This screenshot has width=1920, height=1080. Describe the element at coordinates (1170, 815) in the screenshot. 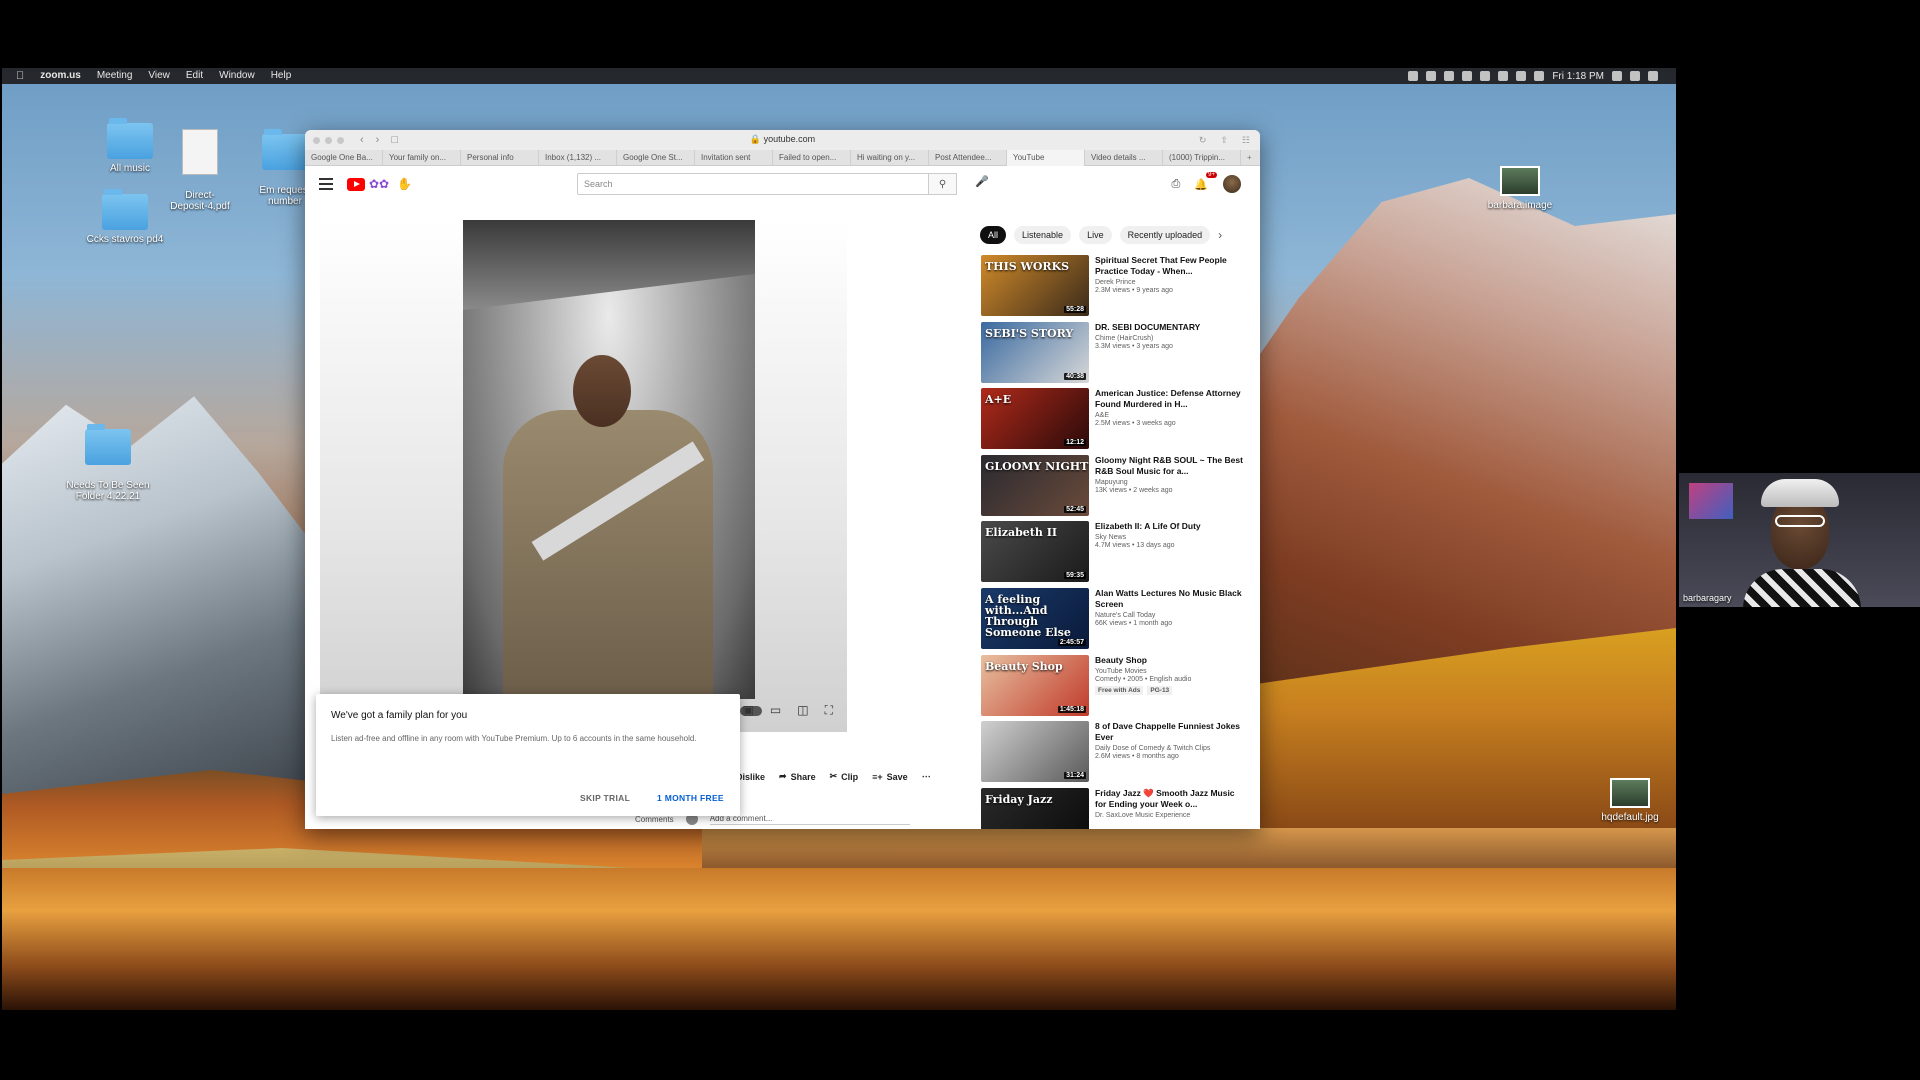

I see `recommendation-channel: Dr. SaxLove Music Experience` at that location.